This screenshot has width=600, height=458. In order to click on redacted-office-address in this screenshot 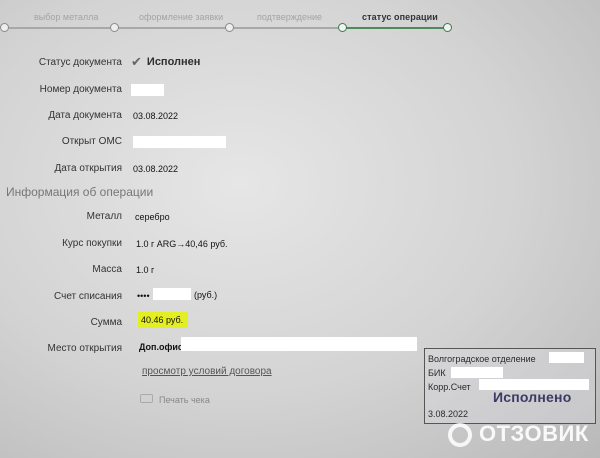, I will do `click(299, 344)`.